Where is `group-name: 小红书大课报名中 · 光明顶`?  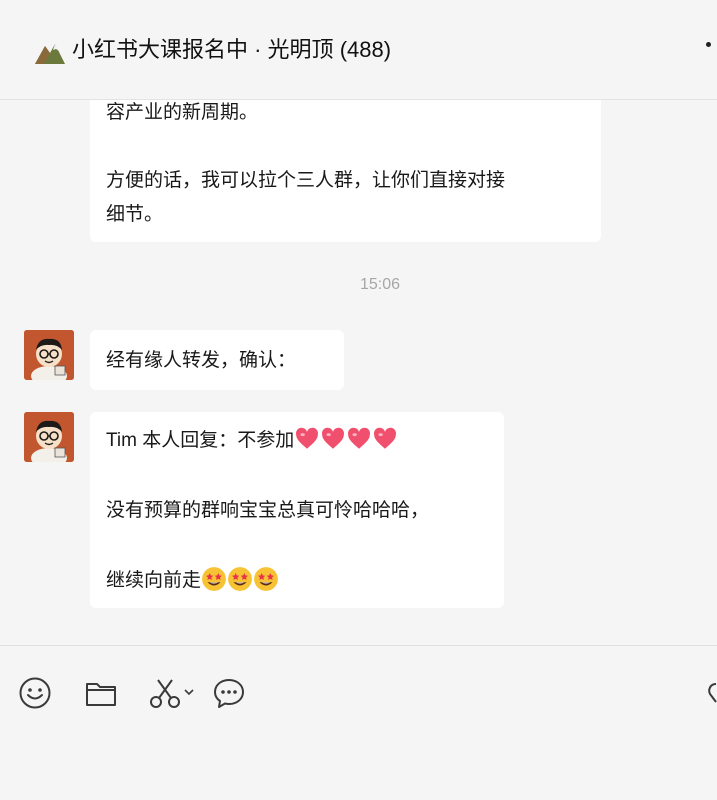
group-name: 小红书大课报名中 · 光明顶 is located at coordinates (203, 49).